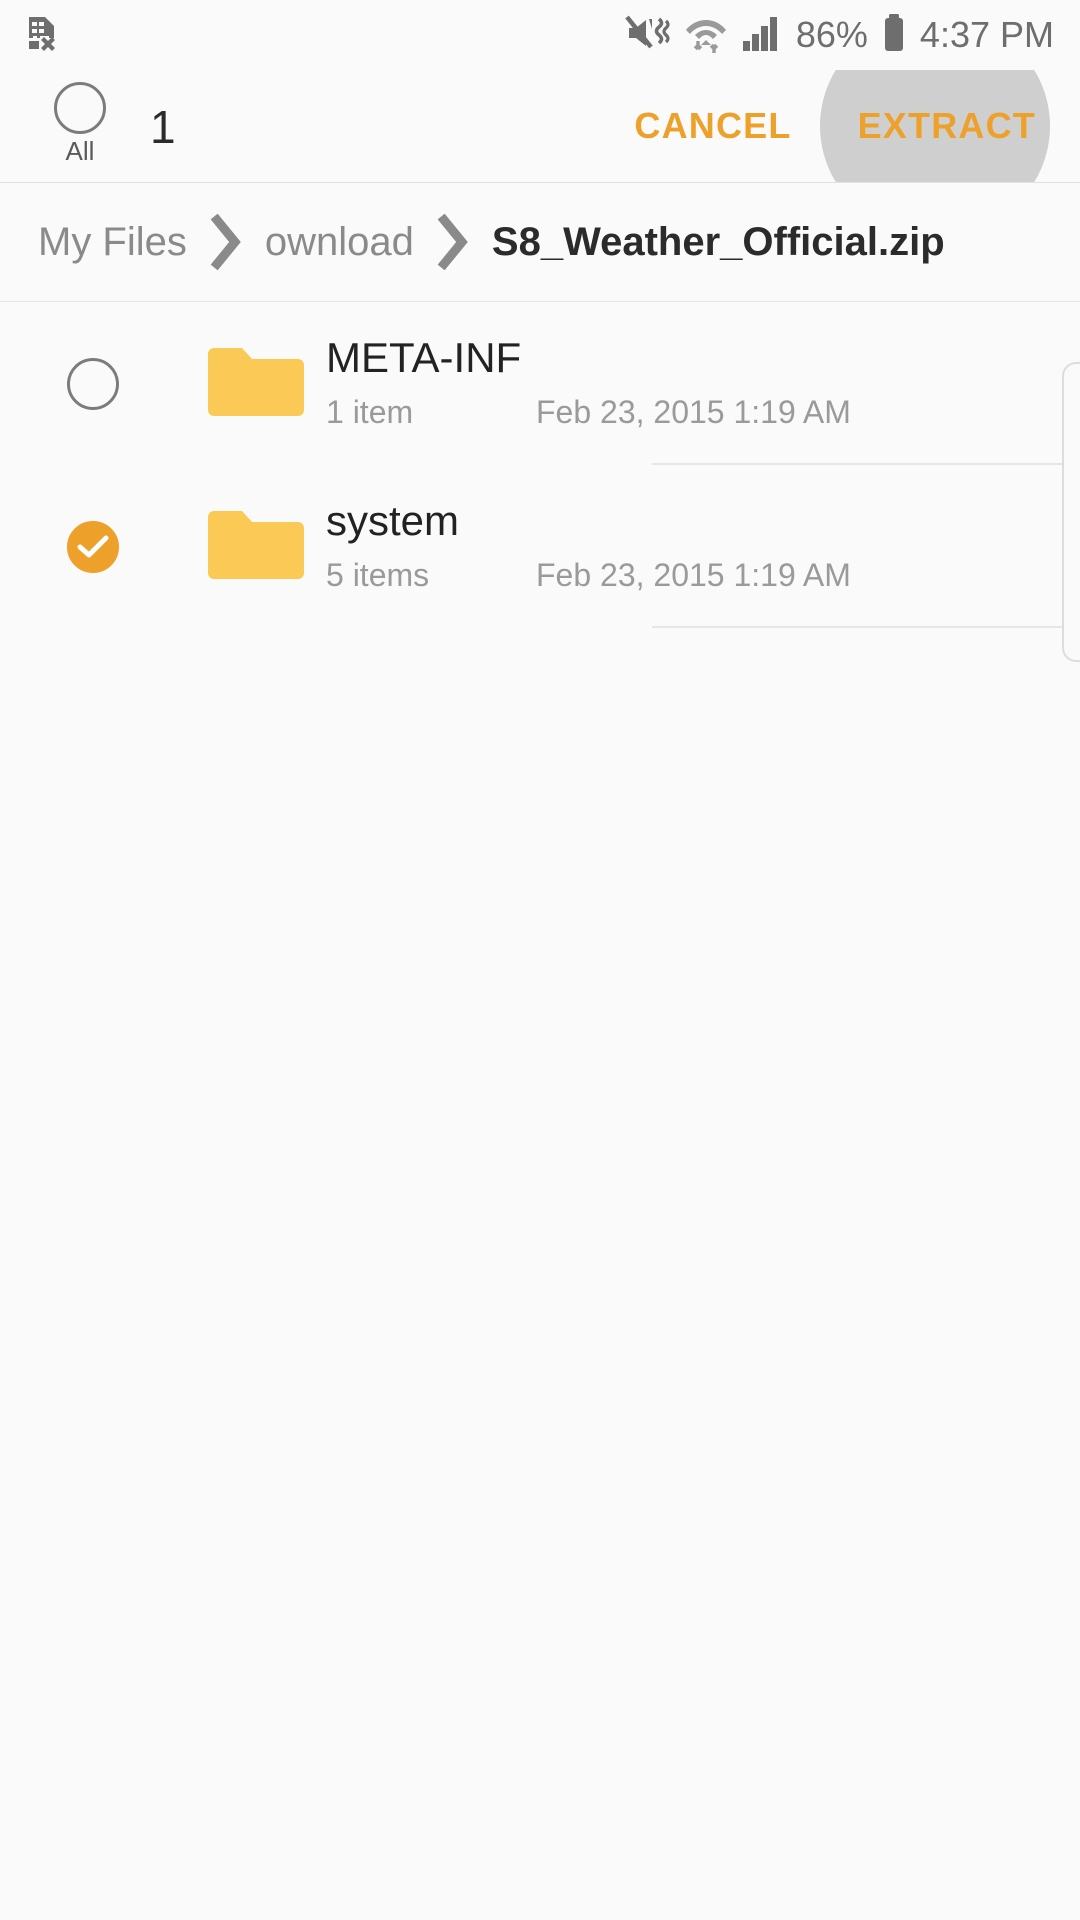 The width and height of the screenshot is (1080, 1920). I want to click on file-meta: 5 items Feb 23, 2015 1:19 AM, so click(683, 575).